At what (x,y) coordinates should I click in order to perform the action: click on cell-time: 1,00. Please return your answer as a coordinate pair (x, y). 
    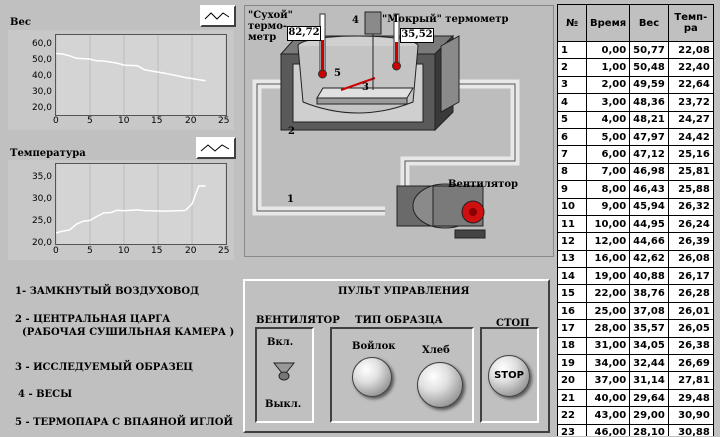
    Looking at the image, I should click on (608, 67).